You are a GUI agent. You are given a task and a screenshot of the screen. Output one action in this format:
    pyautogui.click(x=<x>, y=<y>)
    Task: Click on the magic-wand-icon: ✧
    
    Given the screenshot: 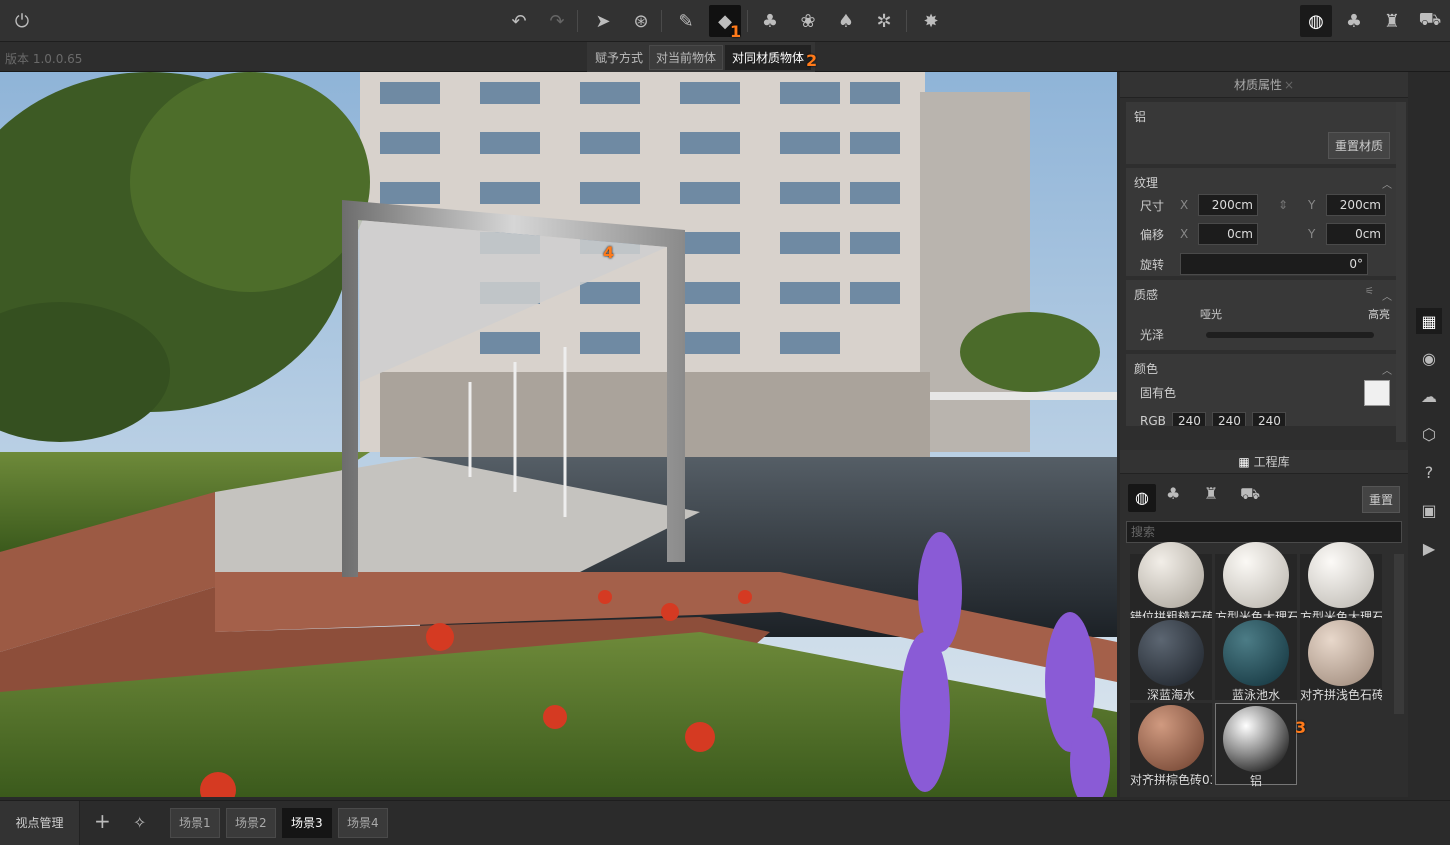 What is the action you would take?
    pyautogui.click(x=139, y=822)
    